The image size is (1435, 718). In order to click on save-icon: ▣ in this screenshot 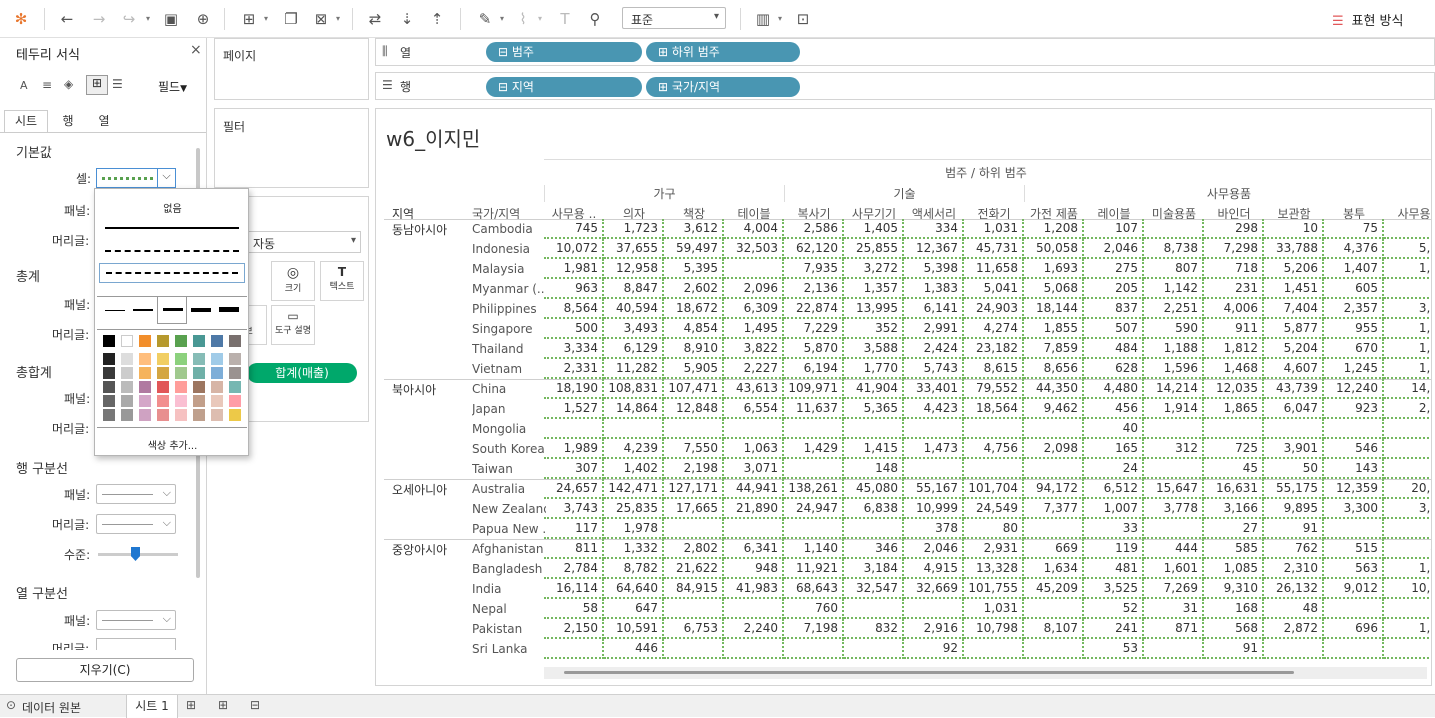, I will do `click(171, 19)`.